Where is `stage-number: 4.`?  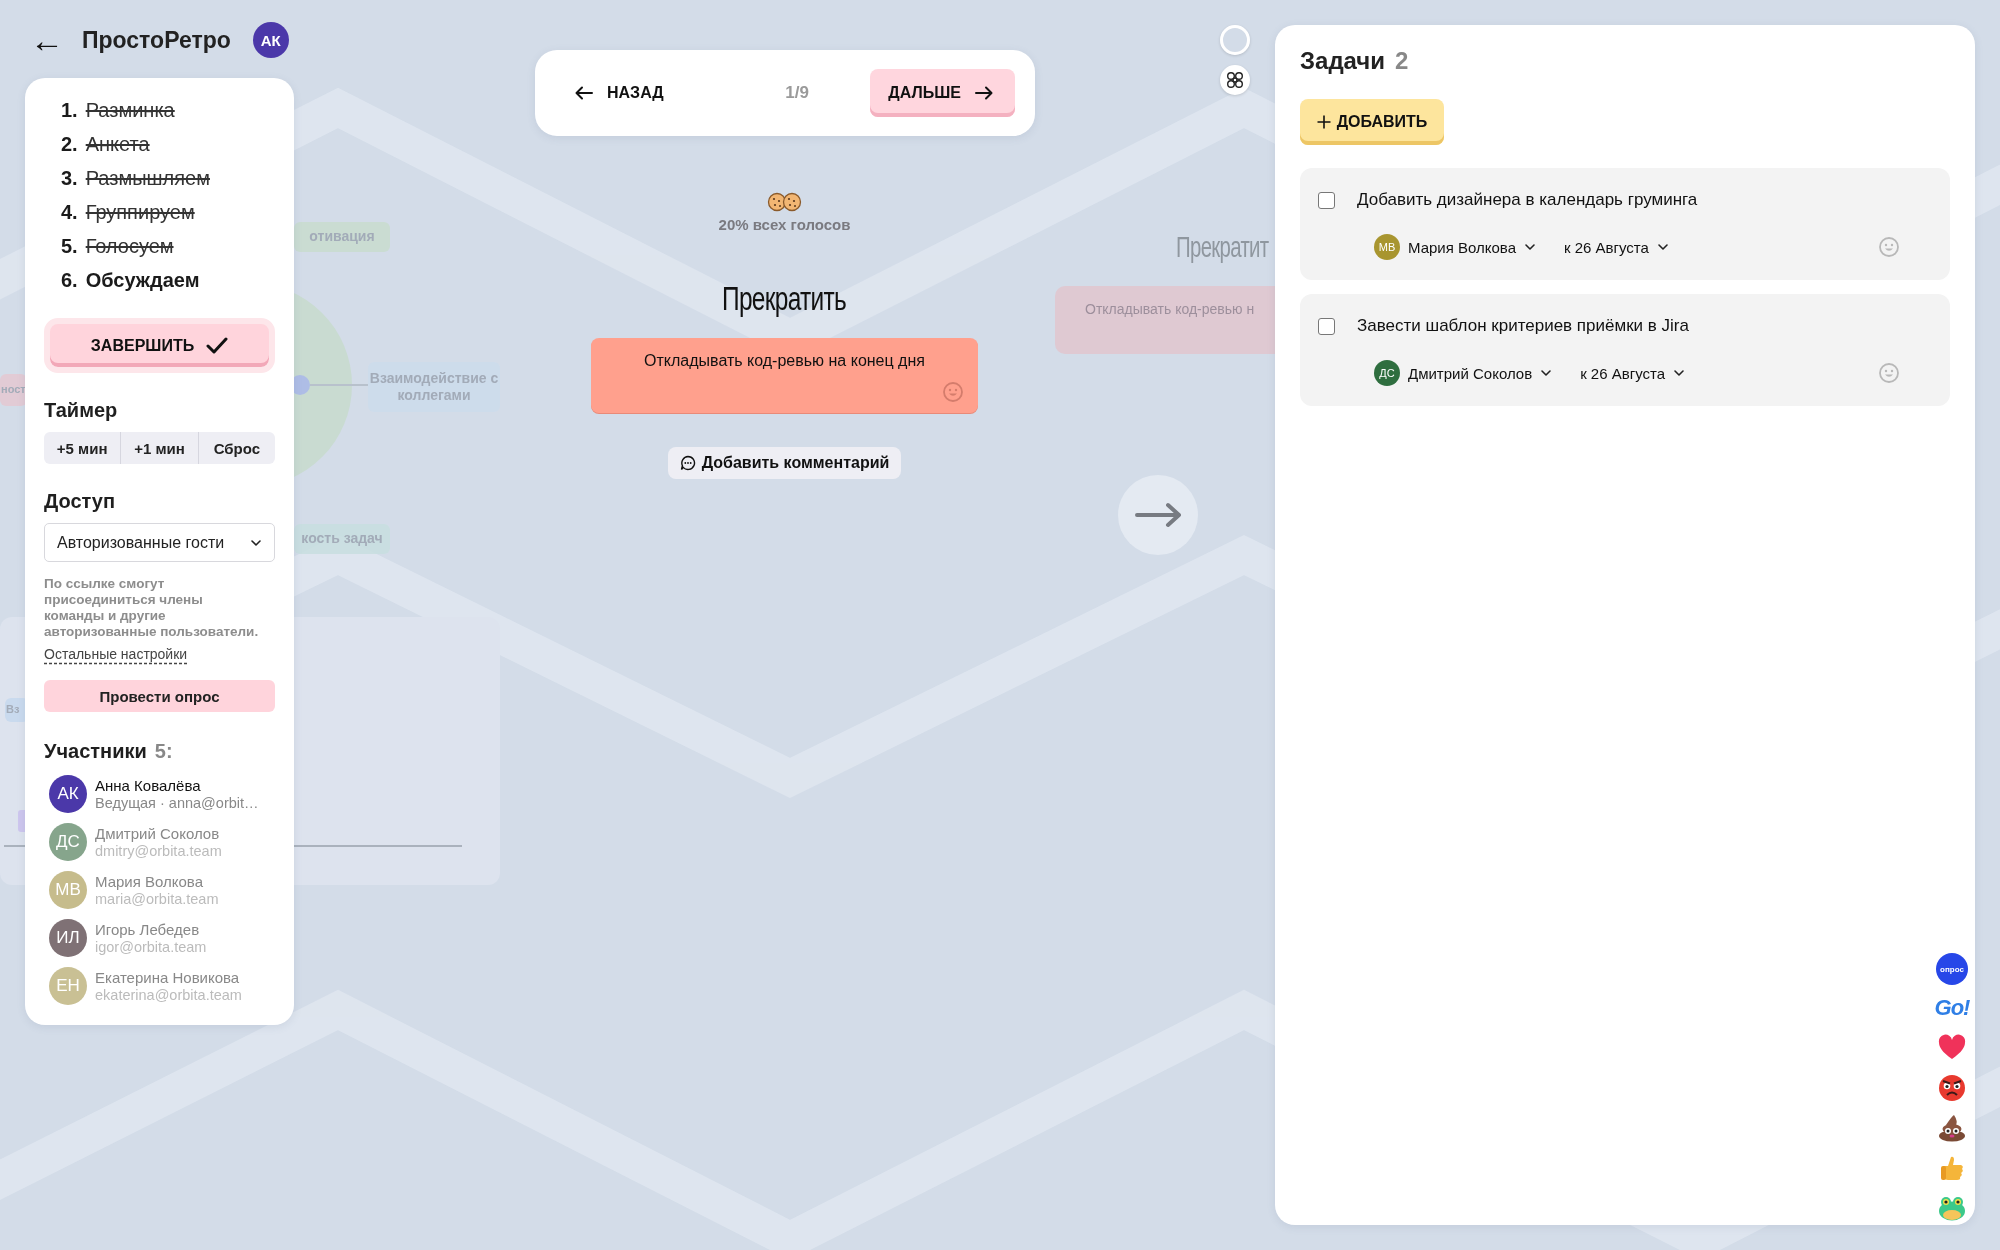
stage-number: 4. is located at coordinates (69, 212).